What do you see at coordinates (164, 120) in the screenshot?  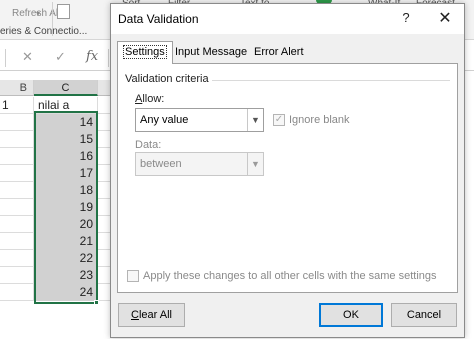 I see `allow-select-value: Any value` at bounding box center [164, 120].